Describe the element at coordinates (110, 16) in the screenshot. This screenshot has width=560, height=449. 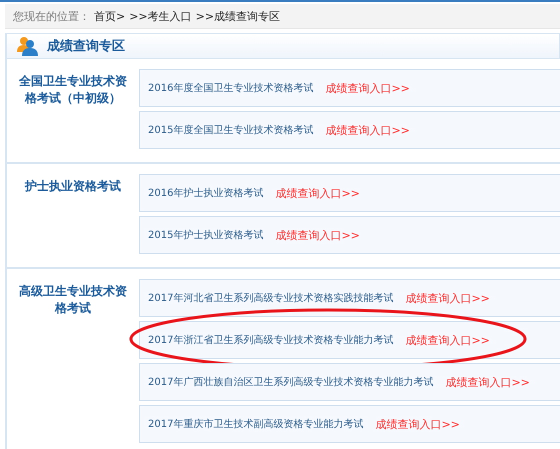
I see `breadcrumb-link: 首页>` at that location.